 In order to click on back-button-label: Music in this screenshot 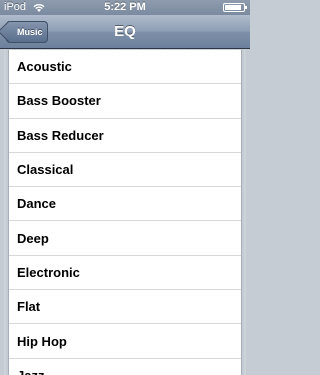, I will do `click(30, 32)`.